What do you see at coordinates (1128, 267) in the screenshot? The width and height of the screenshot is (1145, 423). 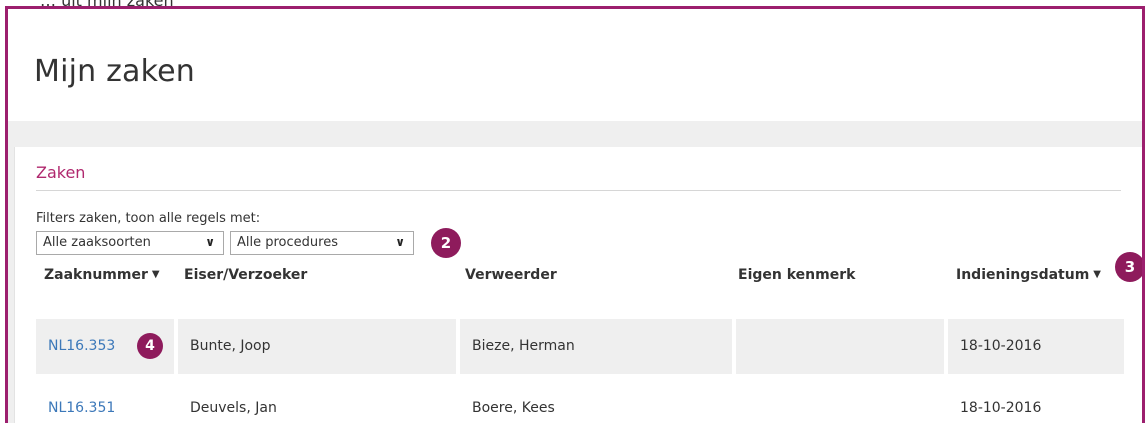 I see `callout-badge-sort: 3` at bounding box center [1128, 267].